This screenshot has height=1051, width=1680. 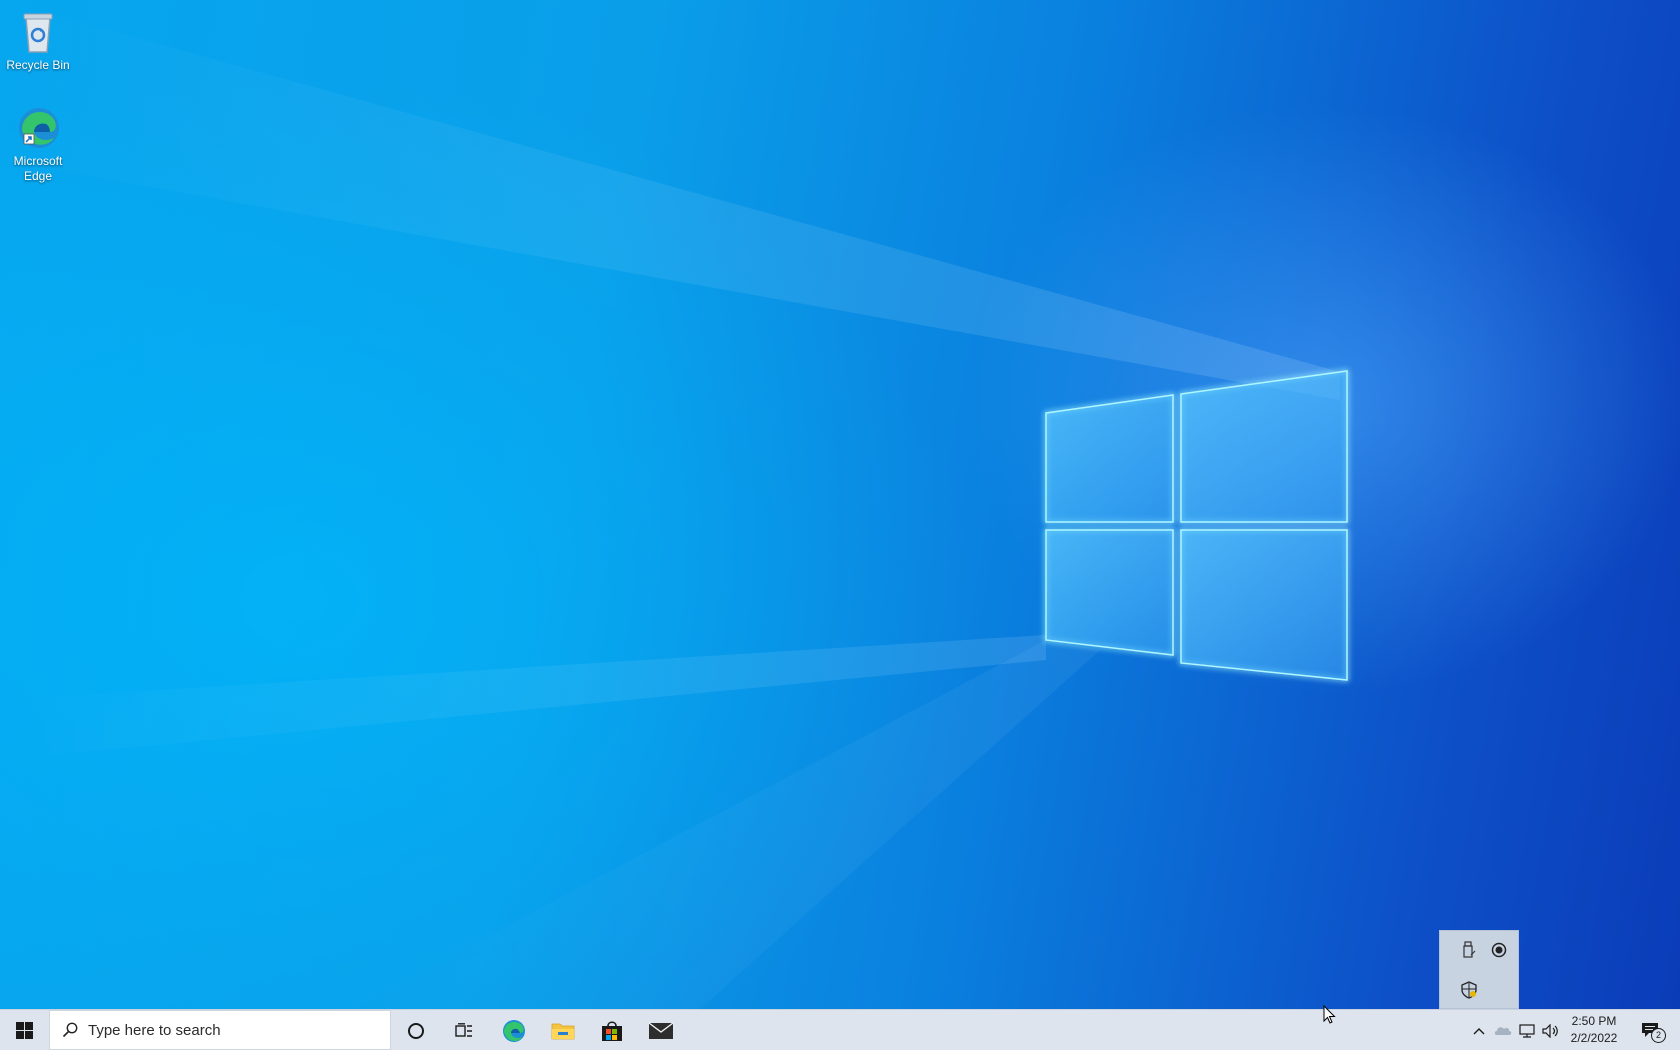 I want to click on onedrive-tray-button, so click(x=1503, y=1030).